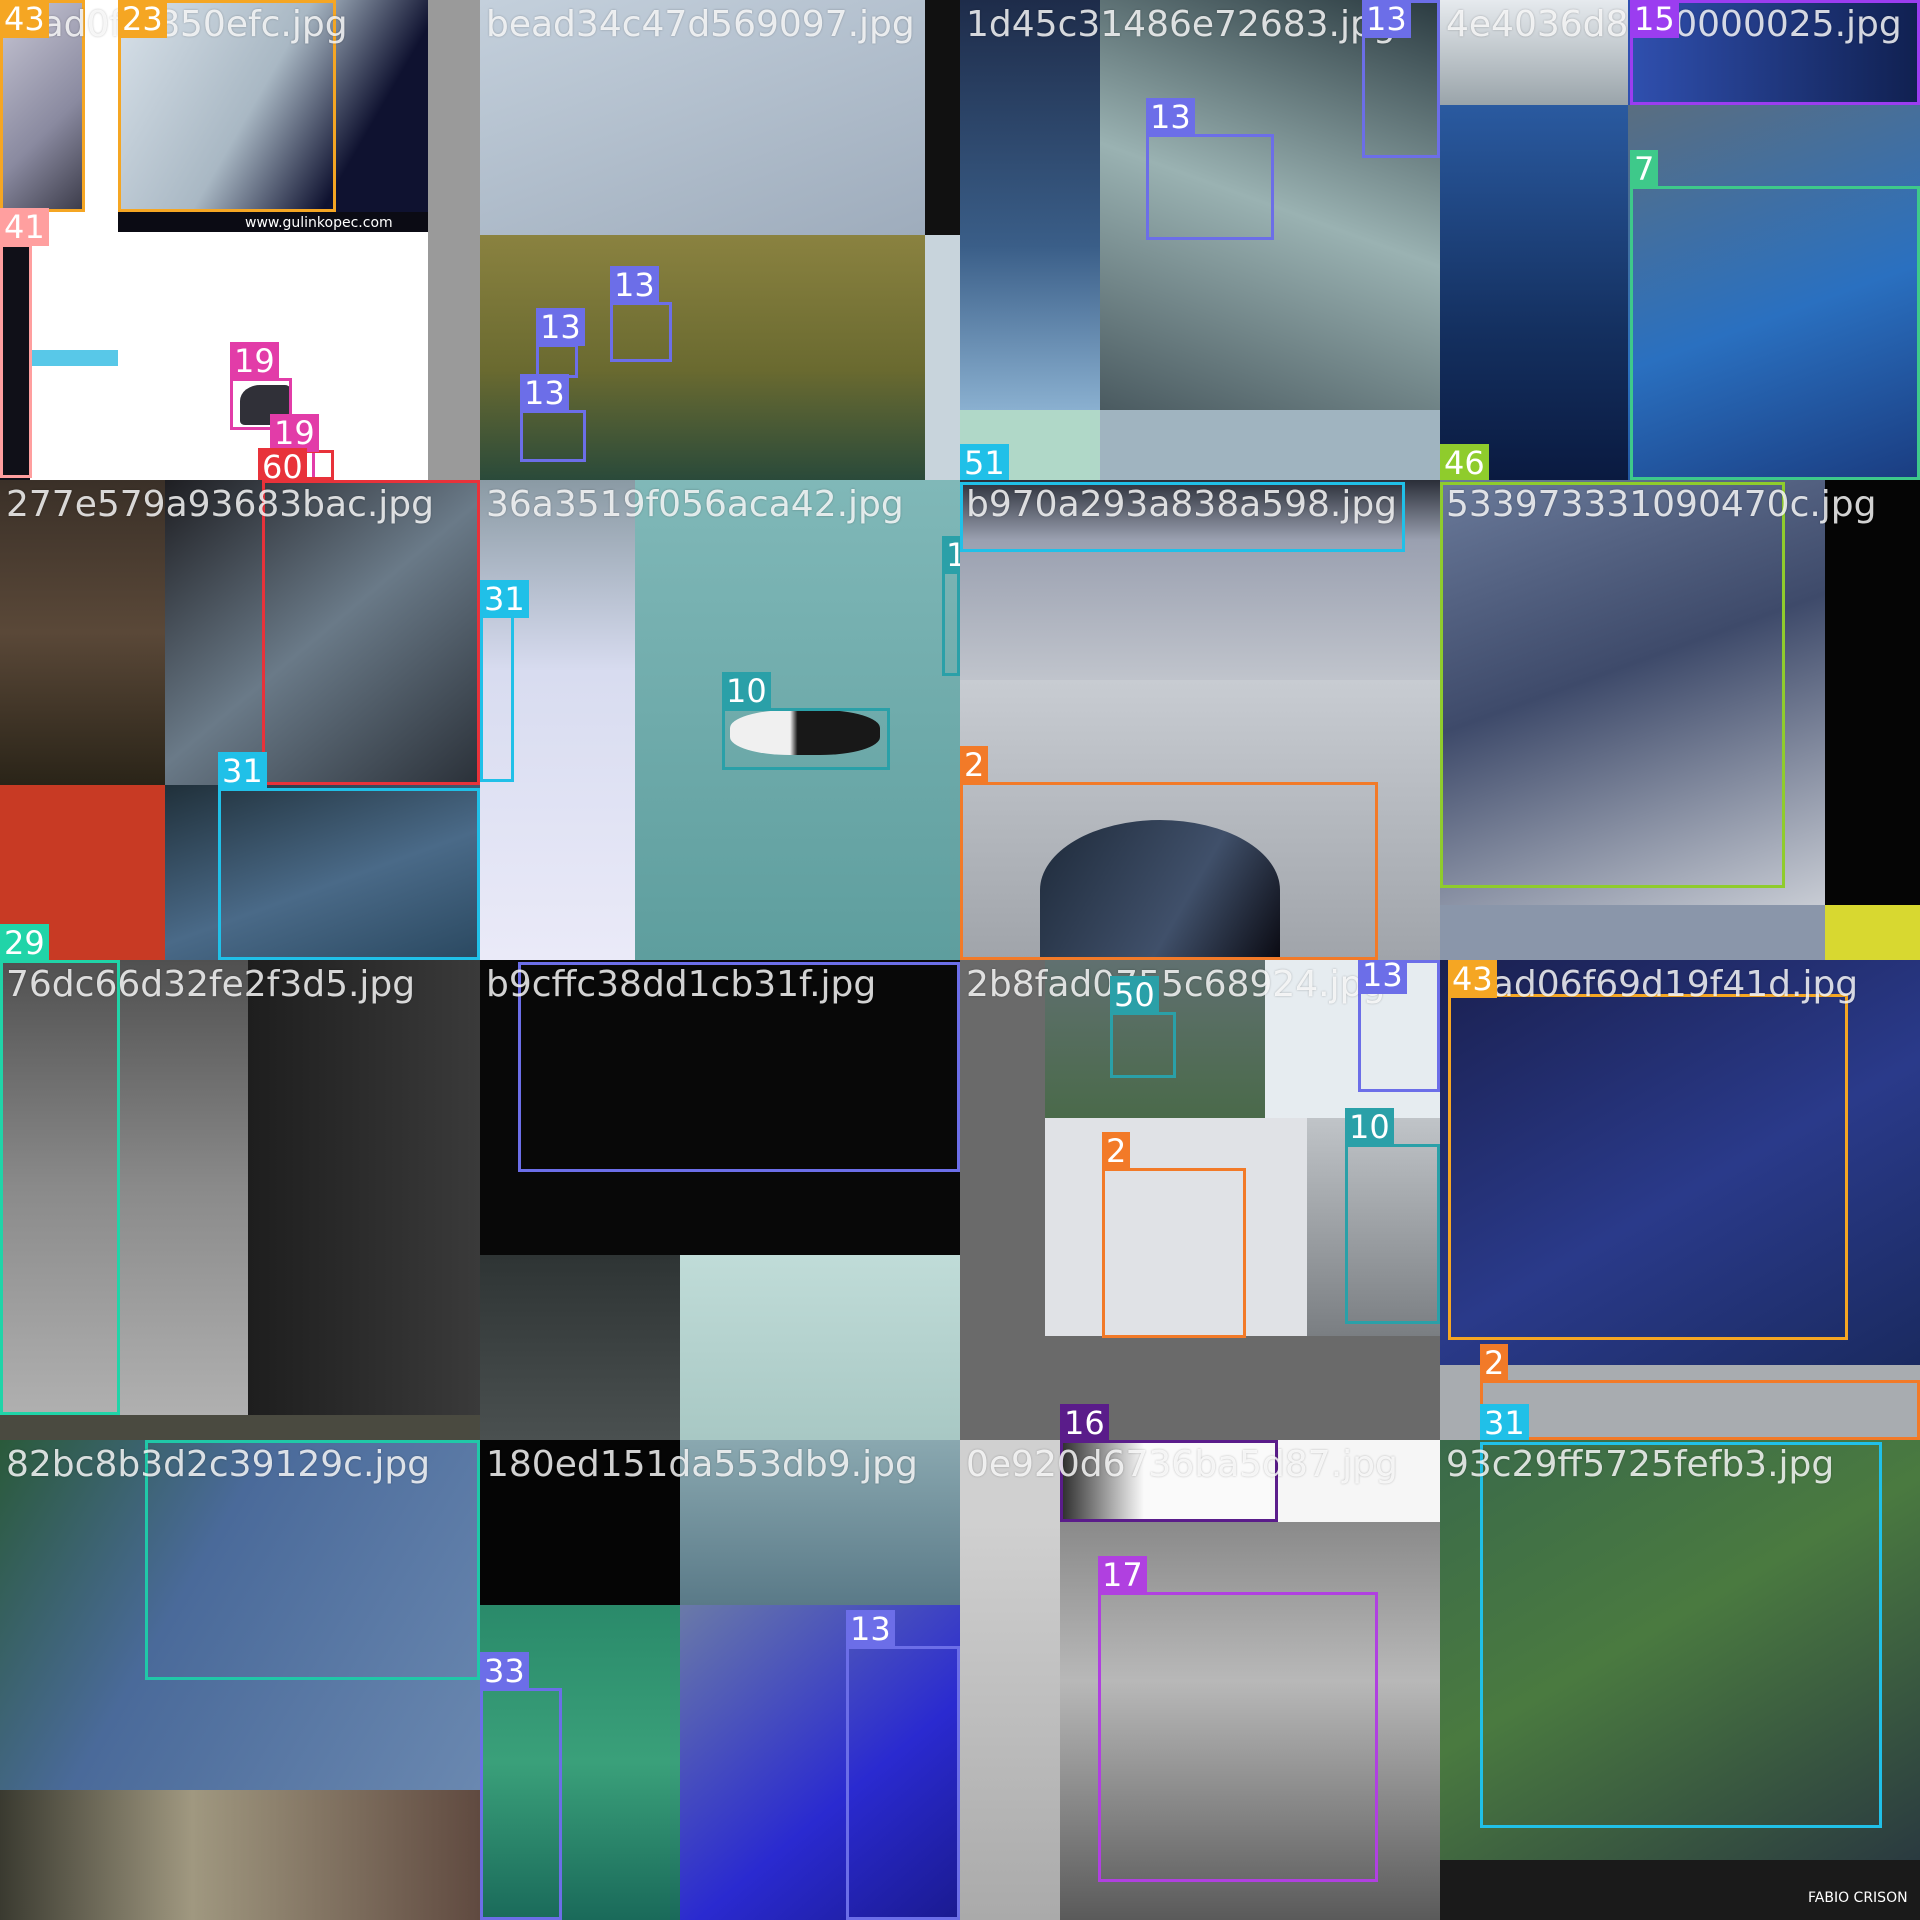  Describe the element at coordinates (720, 1680) in the screenshot. I see `mosaic-tile-14: 180ed151da553db9.jpg 33 13` at that location.